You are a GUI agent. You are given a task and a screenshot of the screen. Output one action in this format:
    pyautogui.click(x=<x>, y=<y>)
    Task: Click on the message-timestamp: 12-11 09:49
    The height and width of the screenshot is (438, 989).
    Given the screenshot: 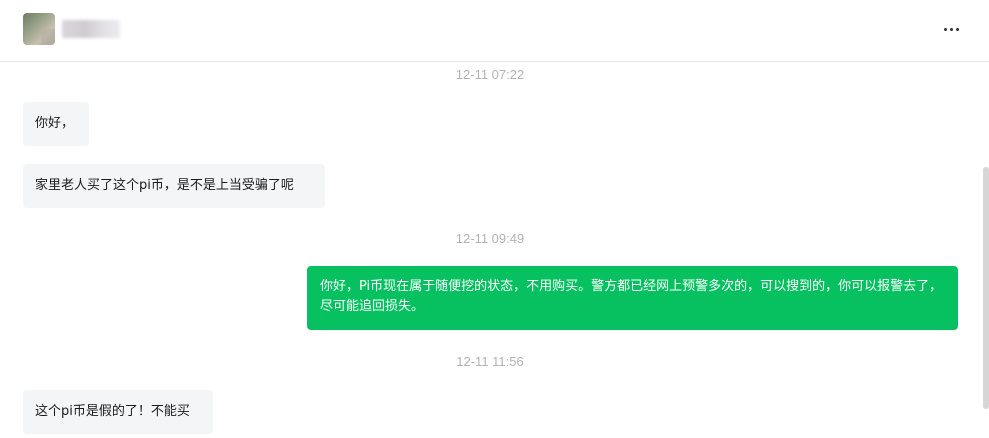 What is the action you would take?
    pyautogui.click(x=490, y=238)
    